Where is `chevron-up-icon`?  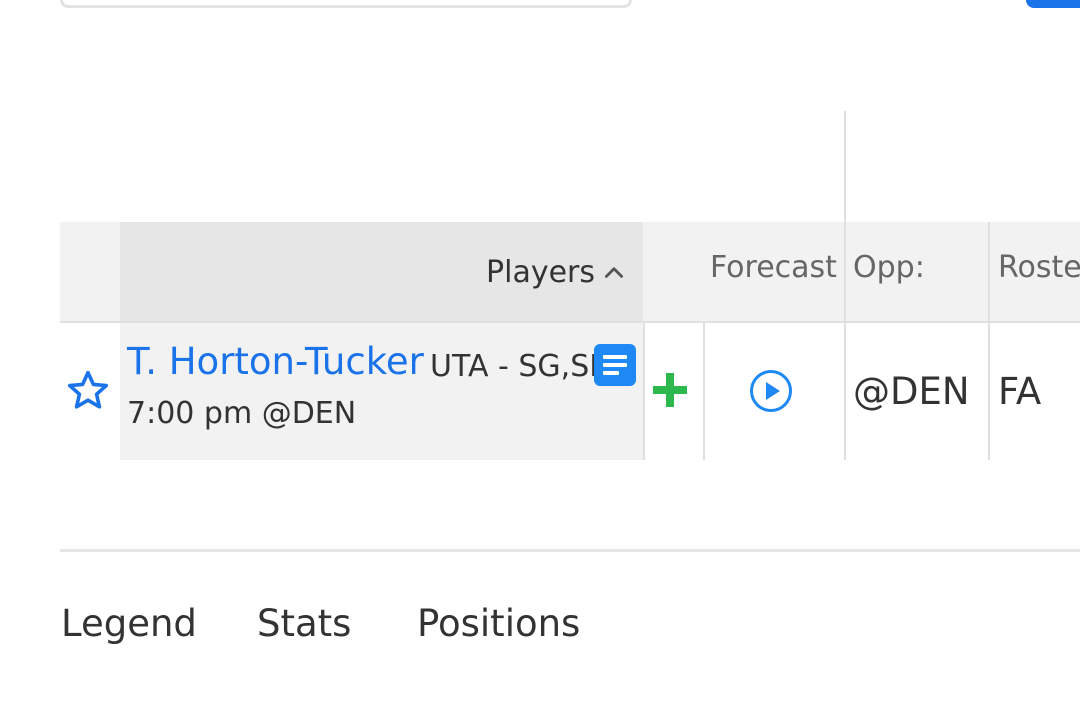 chevron-up-icon is located at coordinates (614, 272).